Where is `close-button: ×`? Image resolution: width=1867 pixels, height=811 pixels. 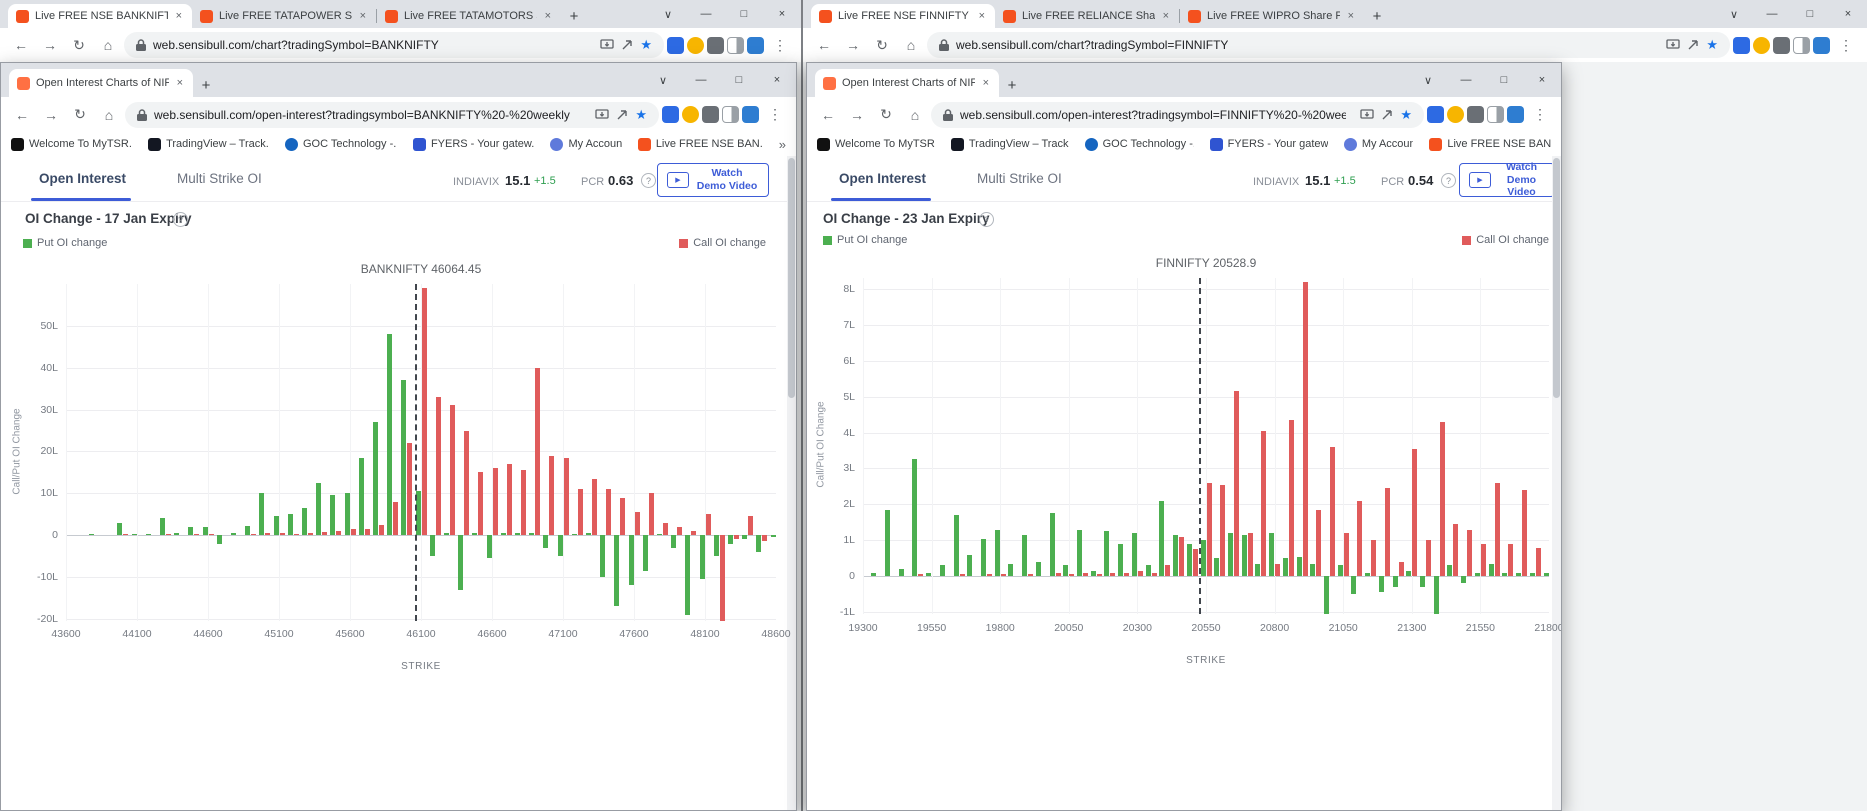
close-button: × is located at coordinates (1542, 80).